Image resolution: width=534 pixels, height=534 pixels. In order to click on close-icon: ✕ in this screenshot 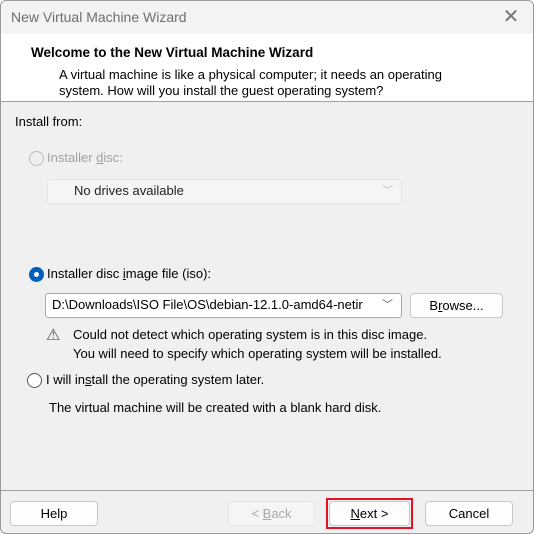, I will do `click(511, 17)`.